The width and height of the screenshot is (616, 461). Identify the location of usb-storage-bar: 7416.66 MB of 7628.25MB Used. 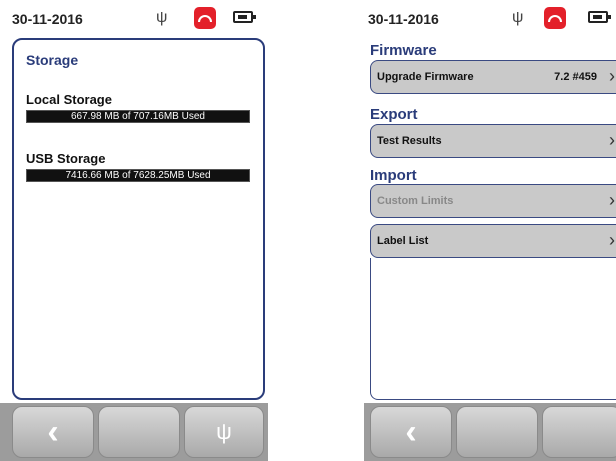
(138, 175).